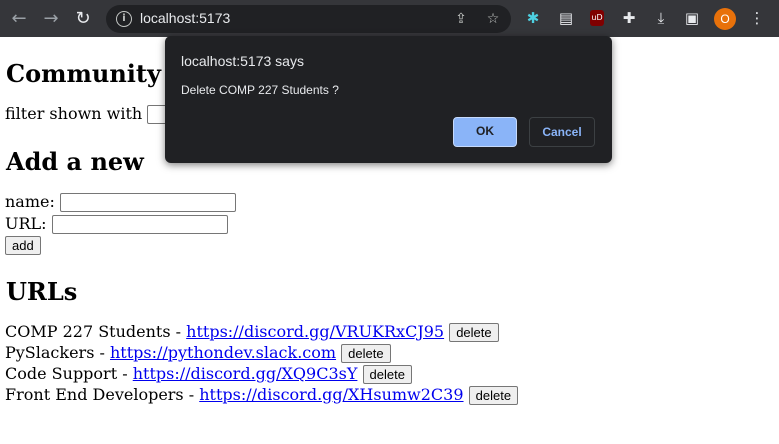 The image size is (779, 444). Describe the element at coordinates (61, 373) in the screenshot. I see `entry-name: Code Support` at that location.